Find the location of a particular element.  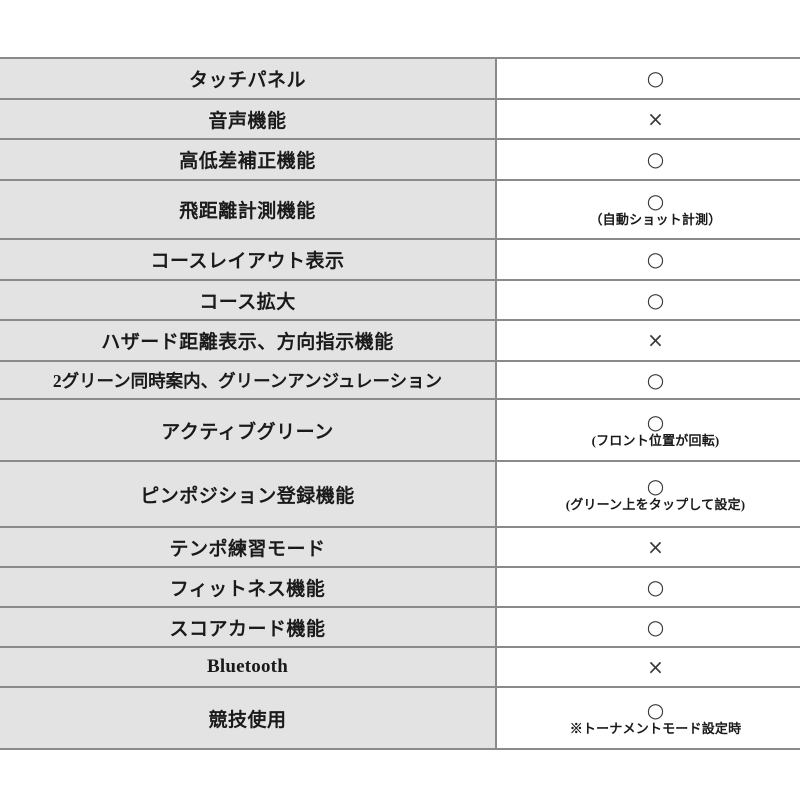

table-row: コース拡大 ○ is located at coordinates (400, 300).